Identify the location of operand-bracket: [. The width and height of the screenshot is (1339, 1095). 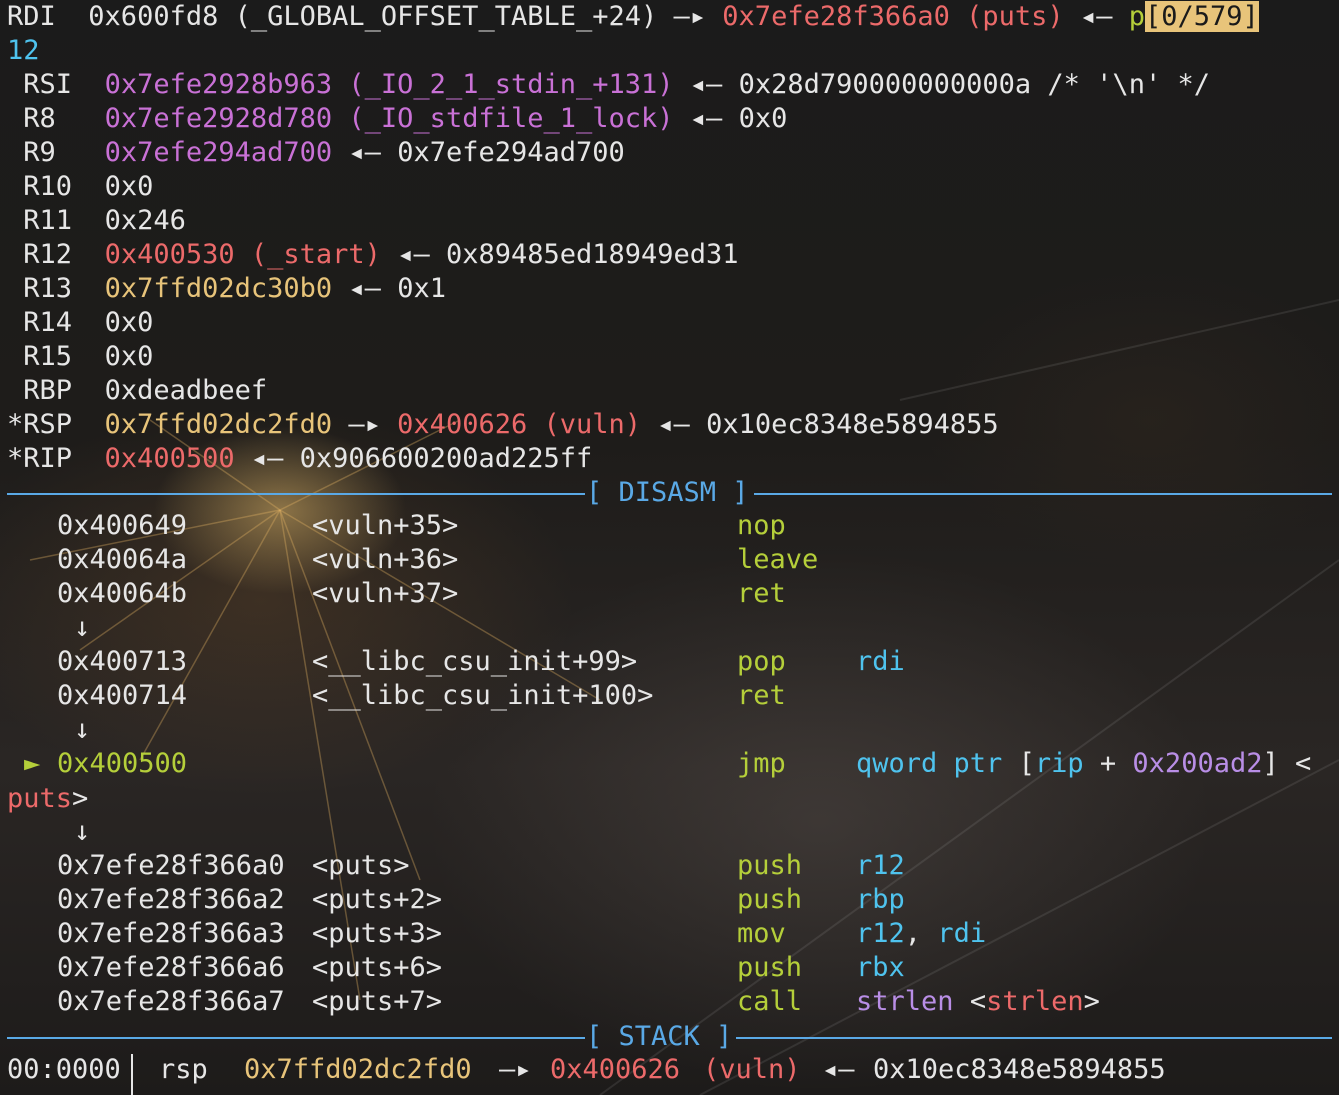
(1026, 763).